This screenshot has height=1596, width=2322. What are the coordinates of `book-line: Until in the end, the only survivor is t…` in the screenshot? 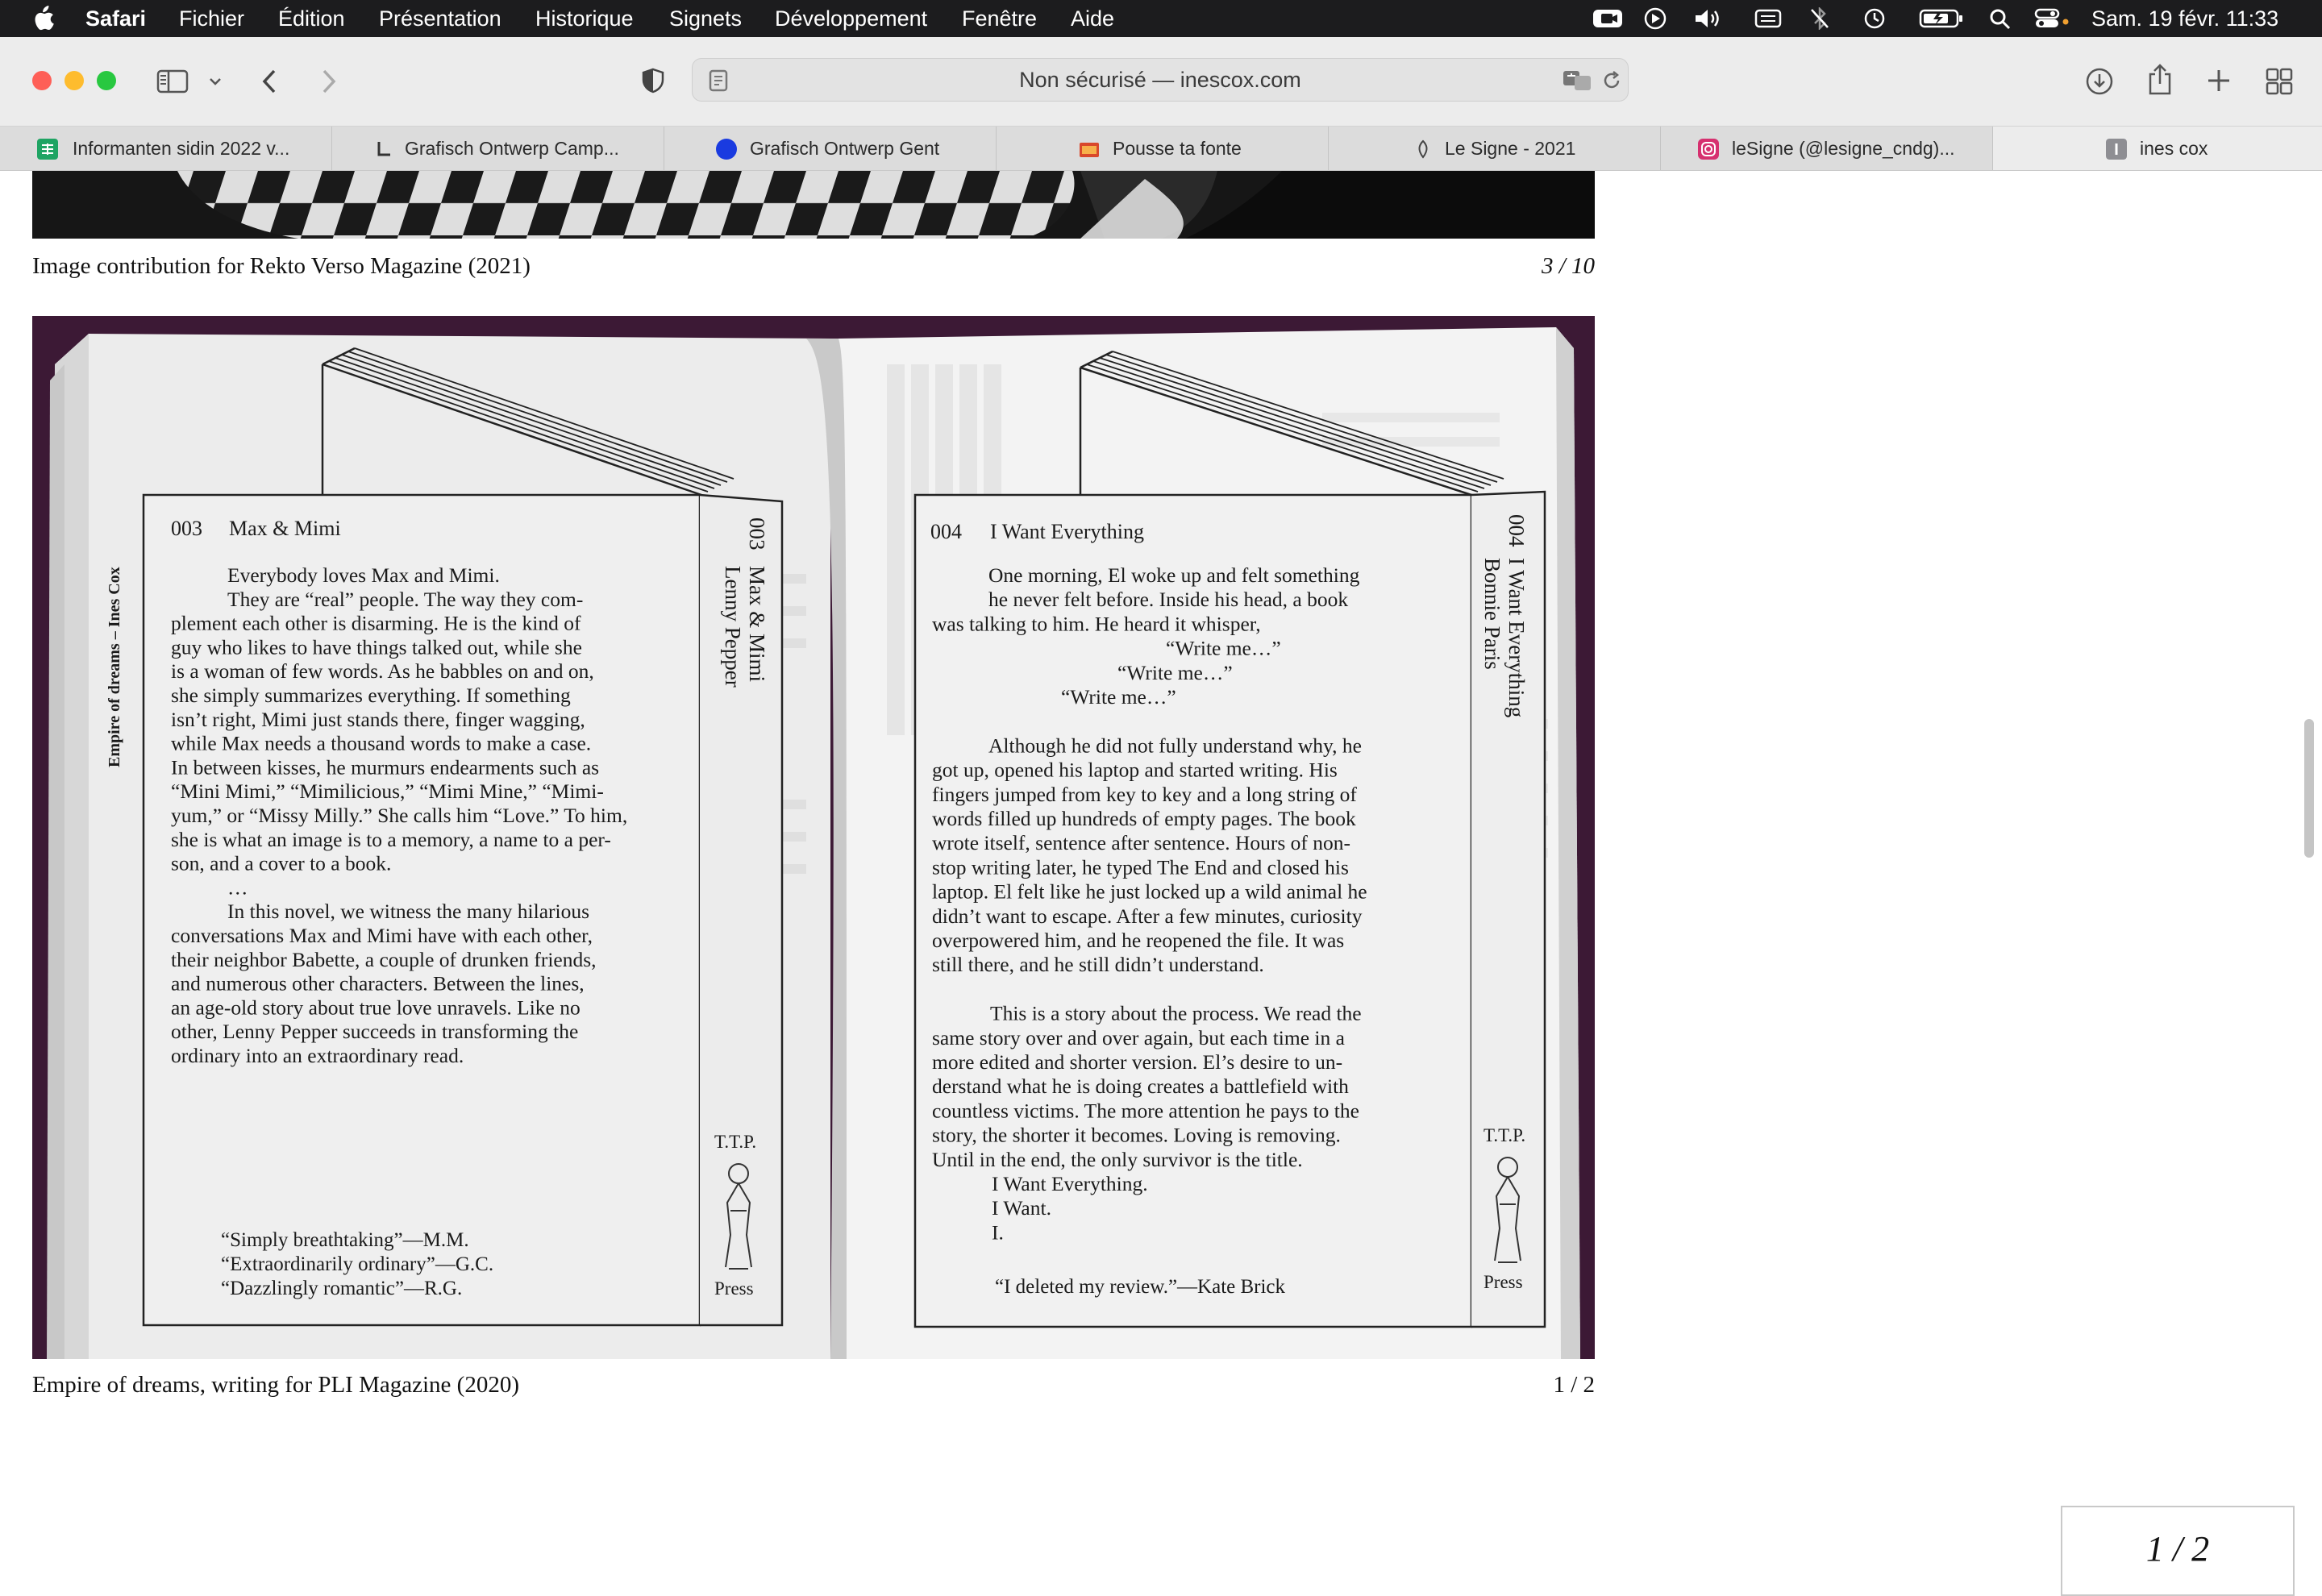 It's located at (1117, 1159).